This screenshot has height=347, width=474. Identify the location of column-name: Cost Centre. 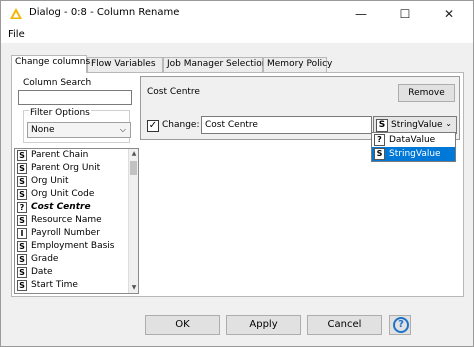
(61, 207).